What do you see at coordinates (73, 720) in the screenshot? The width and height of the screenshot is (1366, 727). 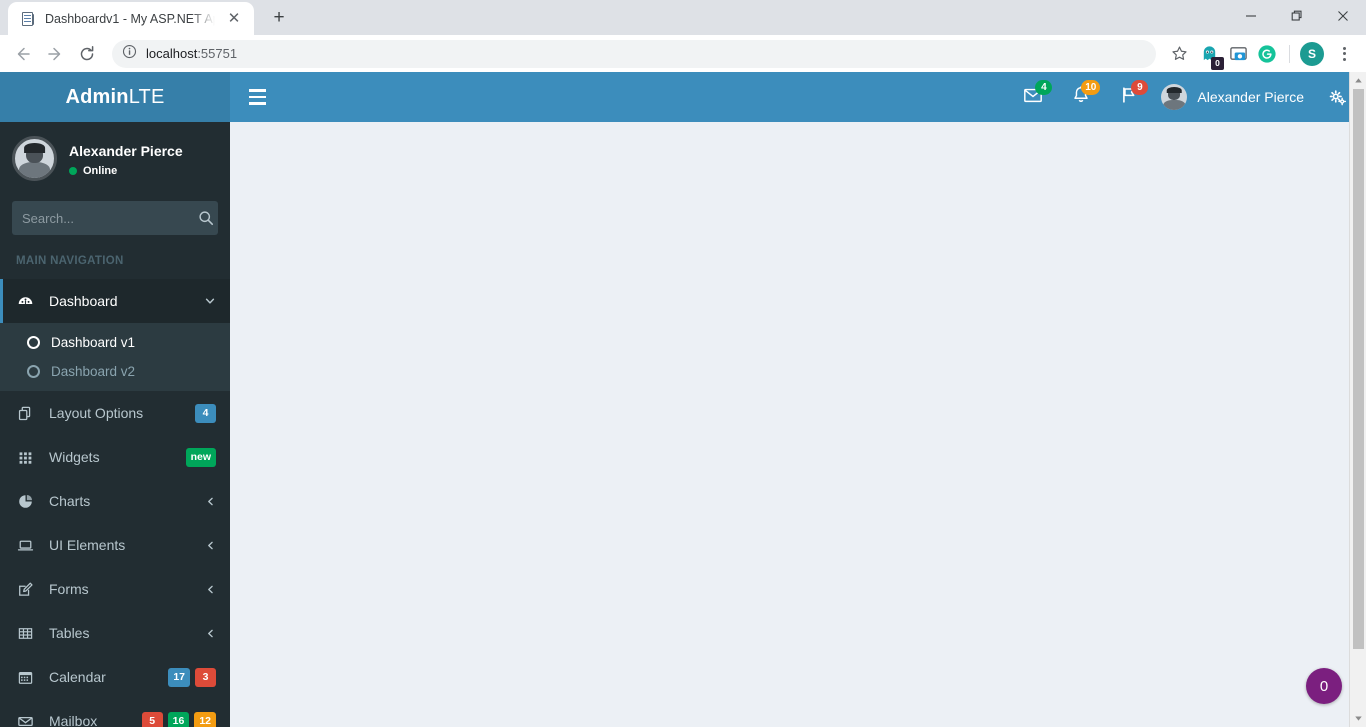 I see `sidebar-label-mailbox: Mailbox` at bounding box center [73, 720].